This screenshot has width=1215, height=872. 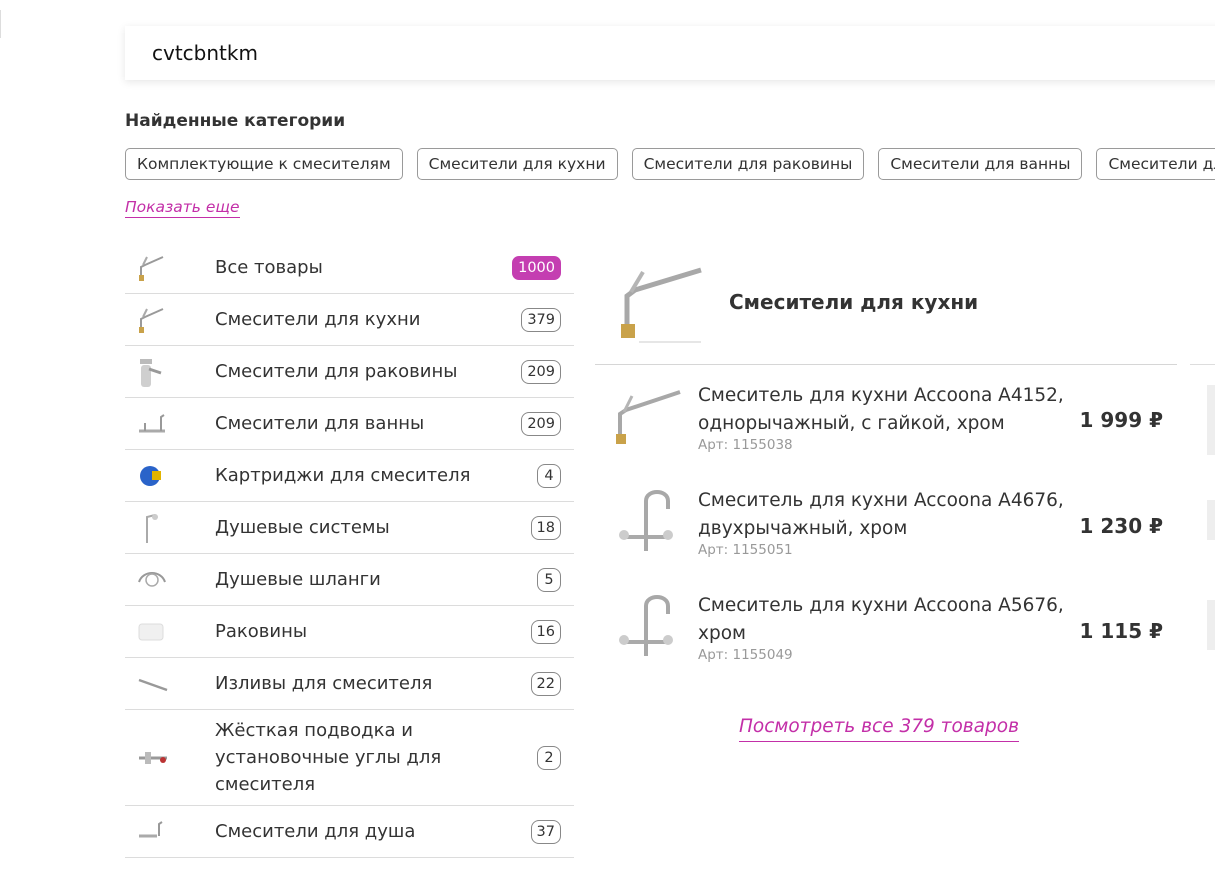 What do you see at coordinates (320, 423) in the screenshot?
I see `category-label: Смесители для ванны` at bounding box center [320, 423].